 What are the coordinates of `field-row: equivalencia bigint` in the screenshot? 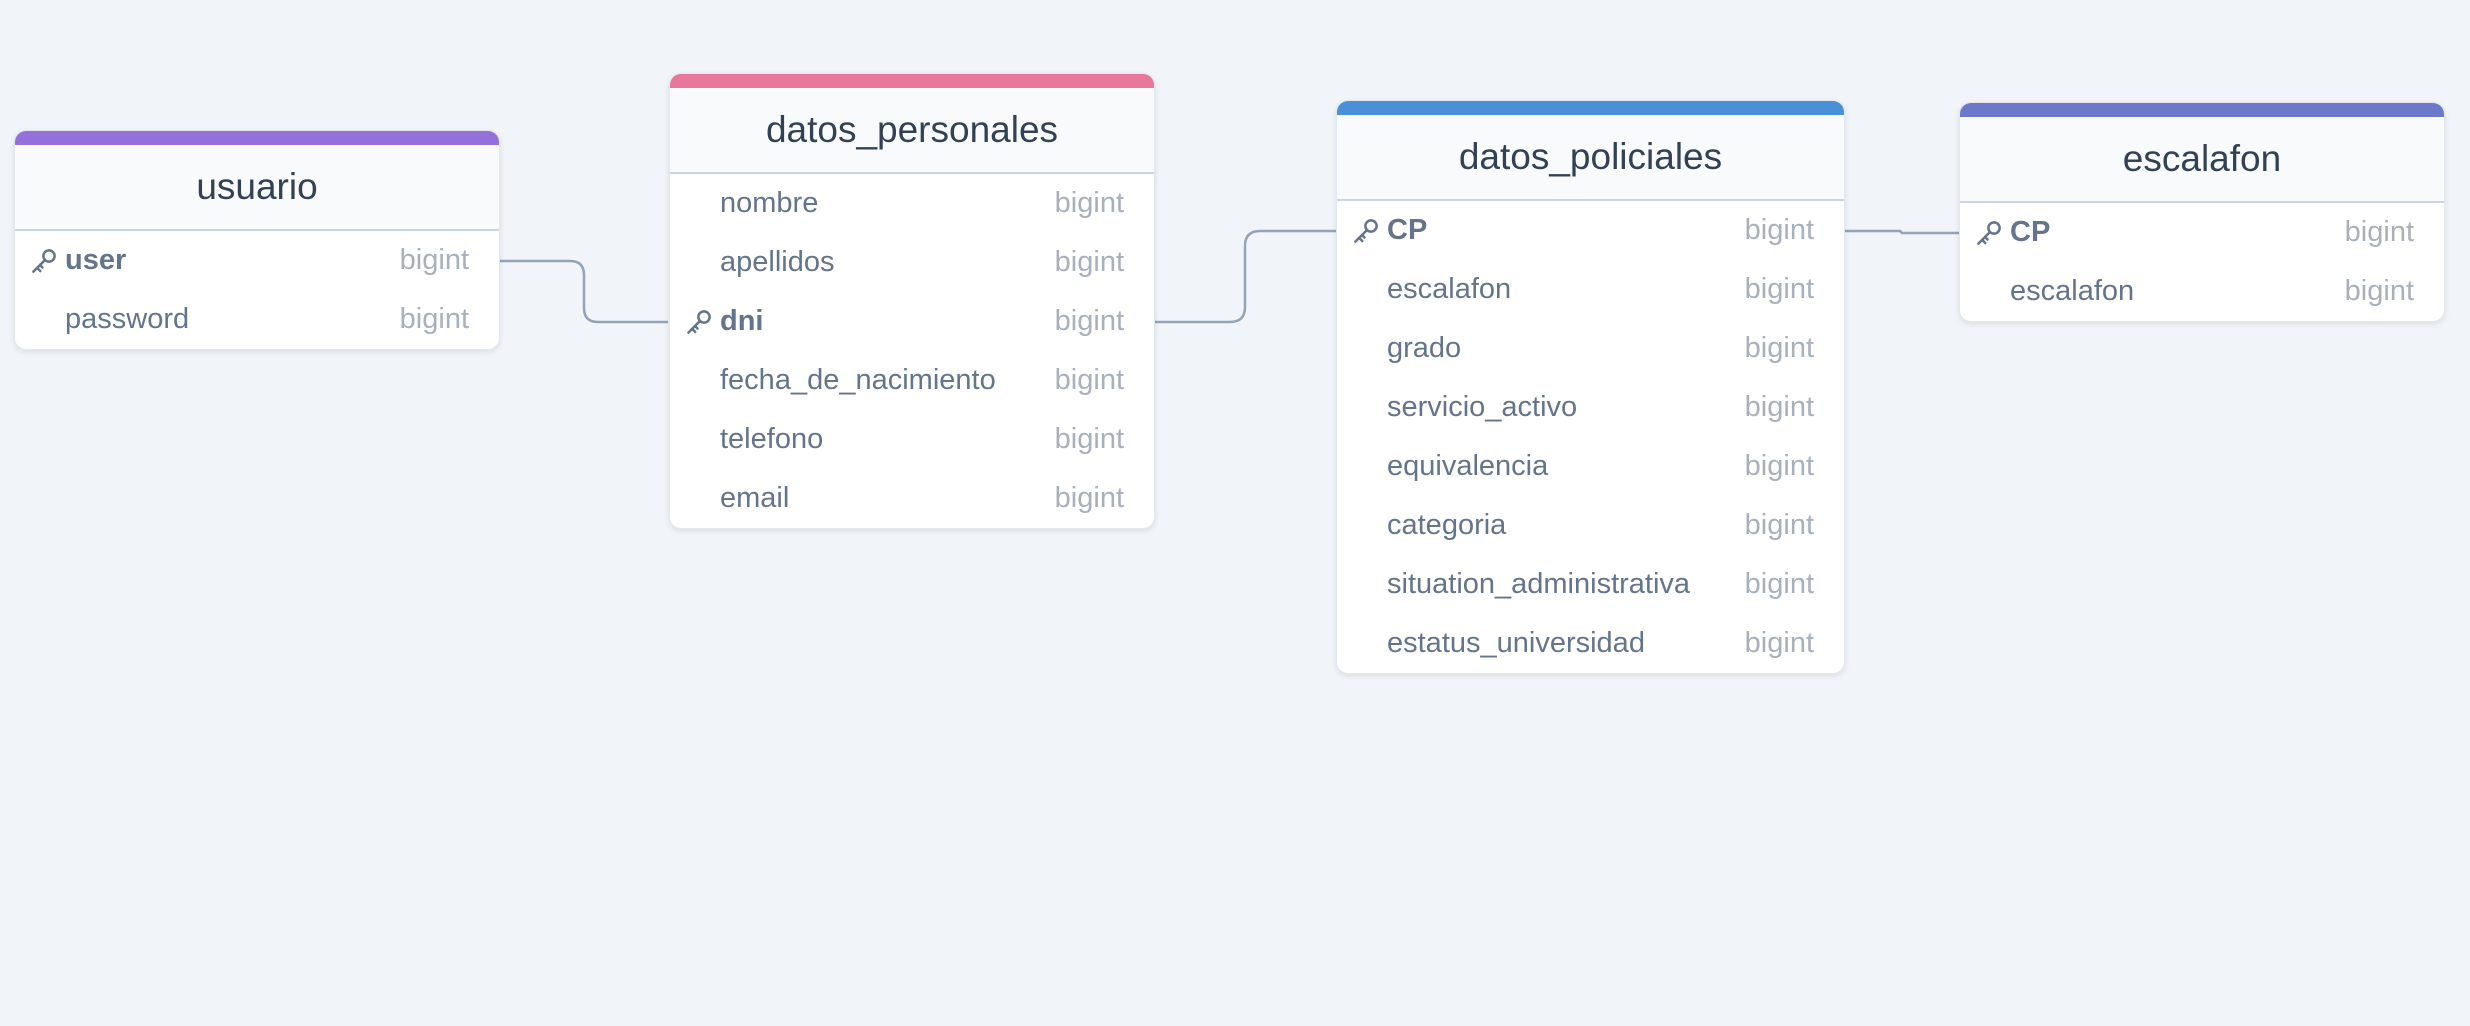 It's located at (1590, 466).